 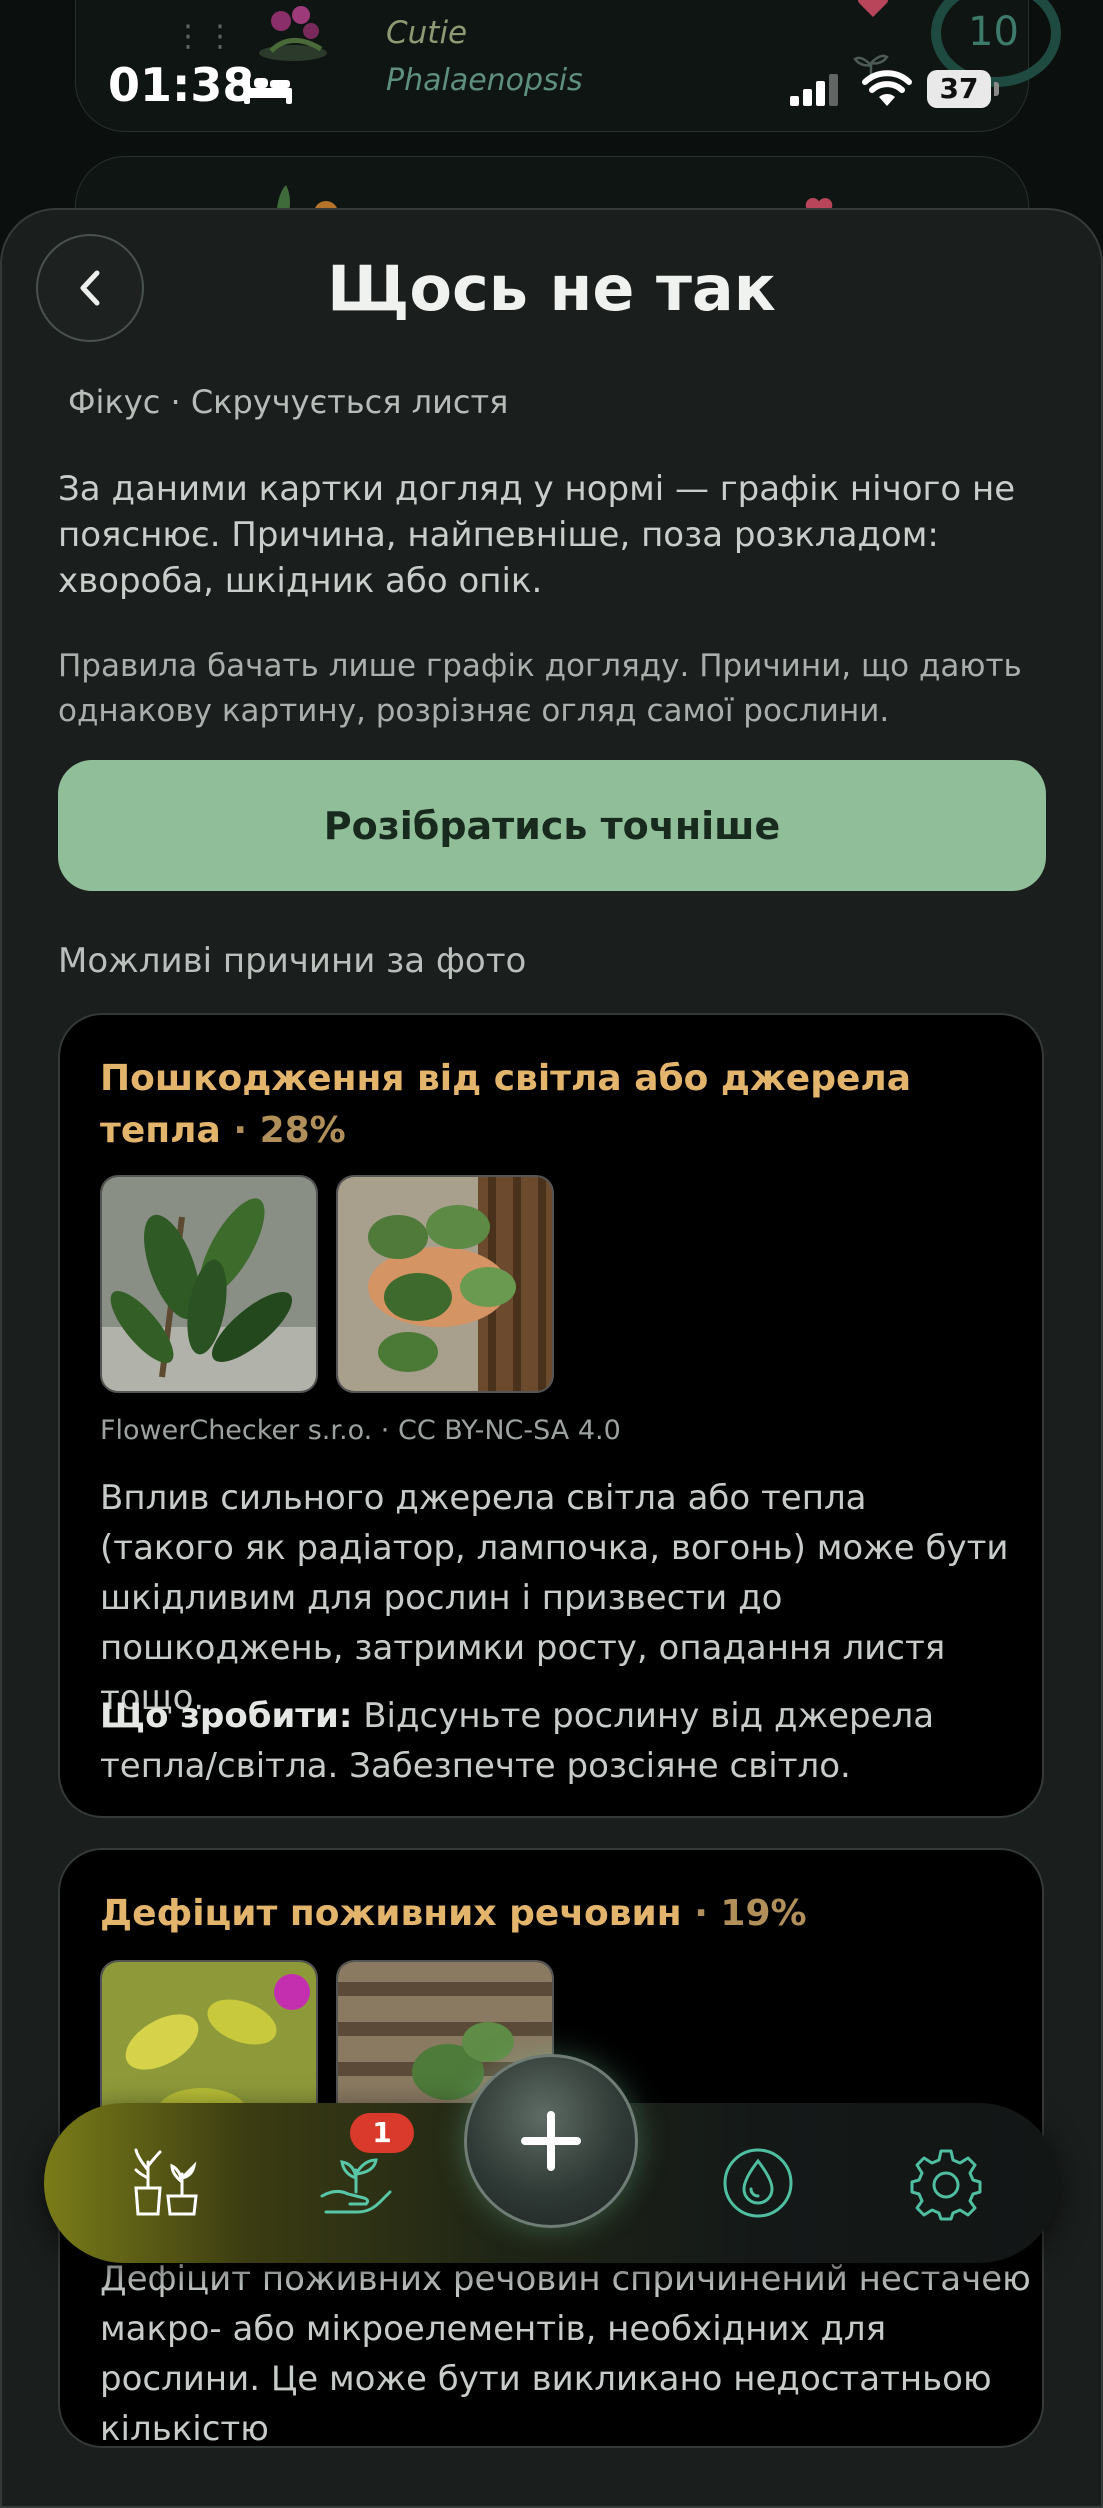 I want to click on breadcrumb: Фікус · Скручується листя, so click(x=288, y=402).